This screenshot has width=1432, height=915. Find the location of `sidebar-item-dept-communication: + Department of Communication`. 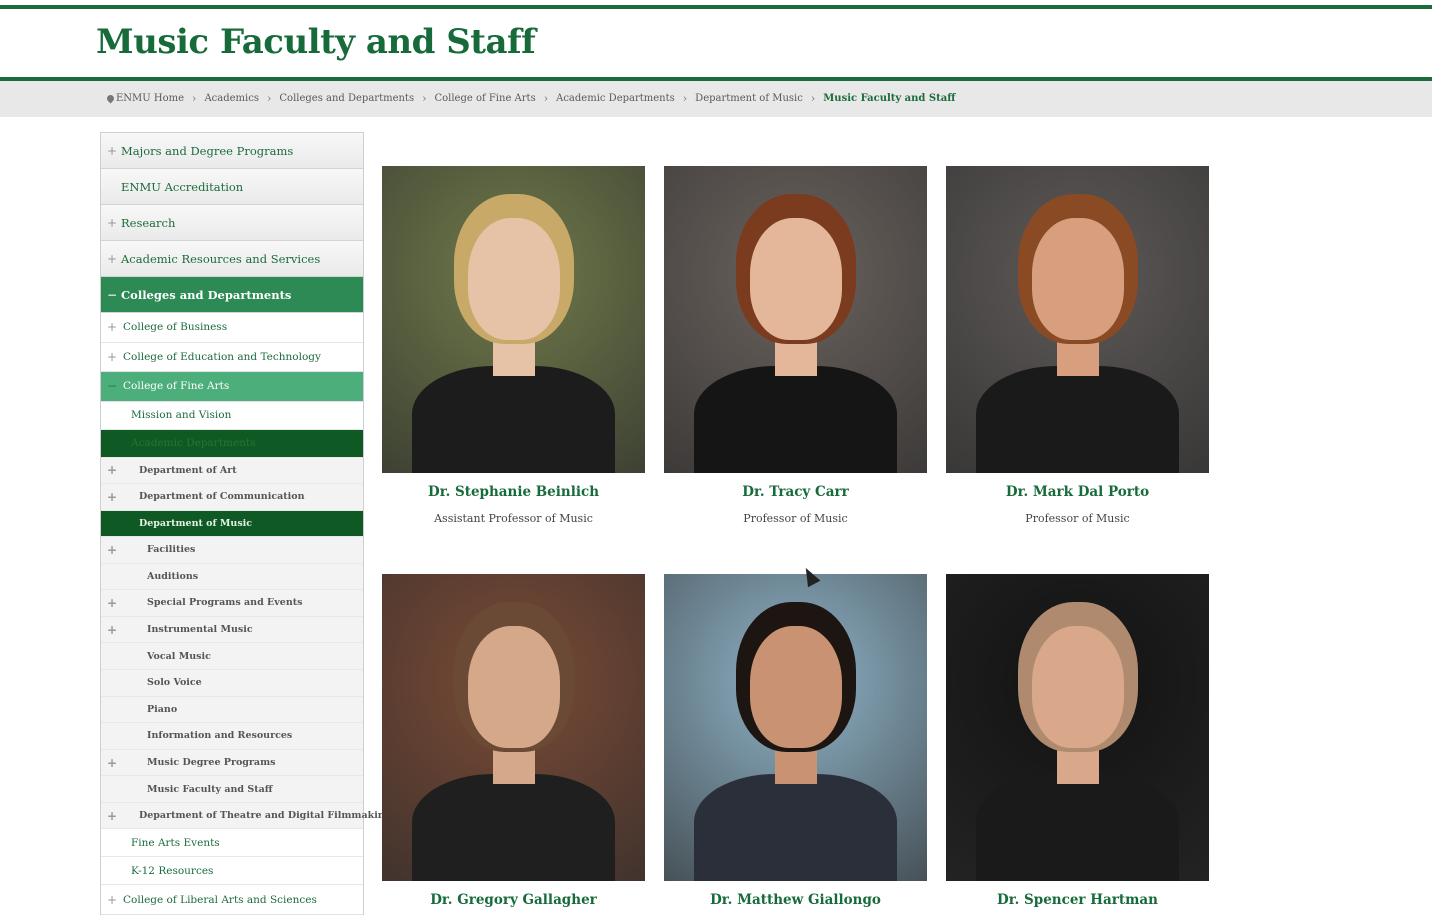

sidebar-item-dept-communication: + Department of Communication is located at coordinates (232, 497).